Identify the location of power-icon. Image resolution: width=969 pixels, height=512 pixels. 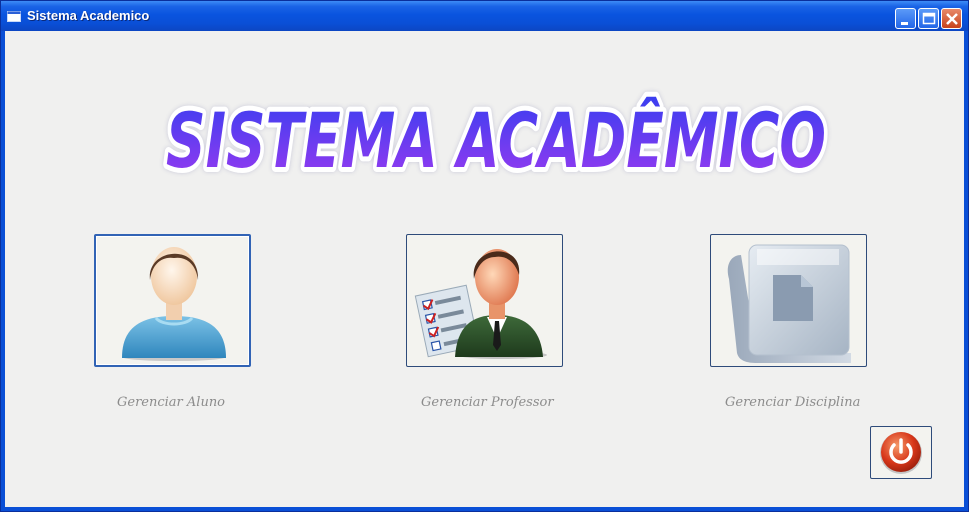
(901, 453).